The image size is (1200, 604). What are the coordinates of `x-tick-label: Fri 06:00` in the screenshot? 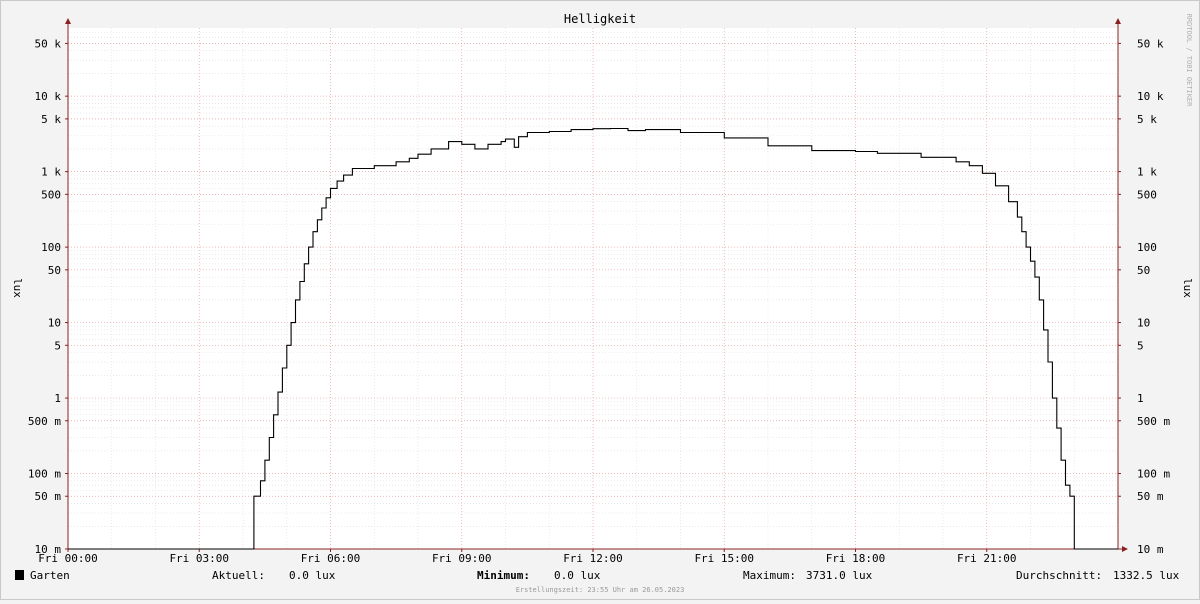 It's located at (331, 558).